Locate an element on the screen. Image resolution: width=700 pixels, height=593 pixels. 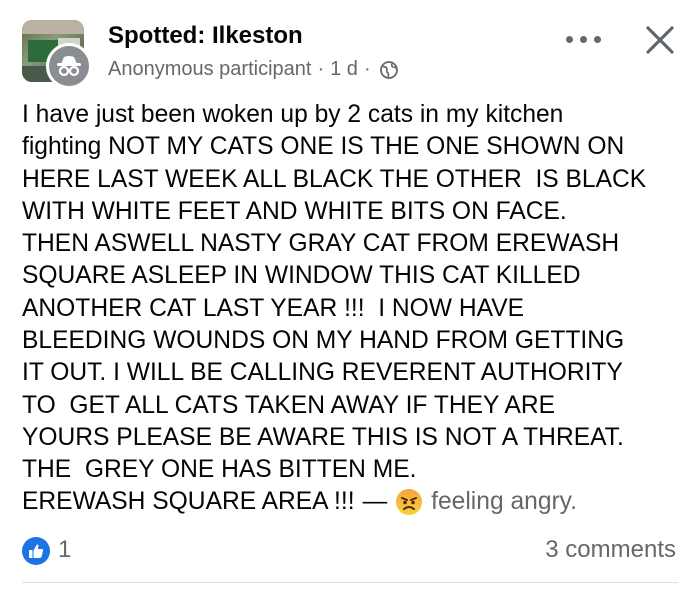
post-last-line: EREWASH SQUARE AREA !!! — feeling angry. is located at coordinates (299, 502).